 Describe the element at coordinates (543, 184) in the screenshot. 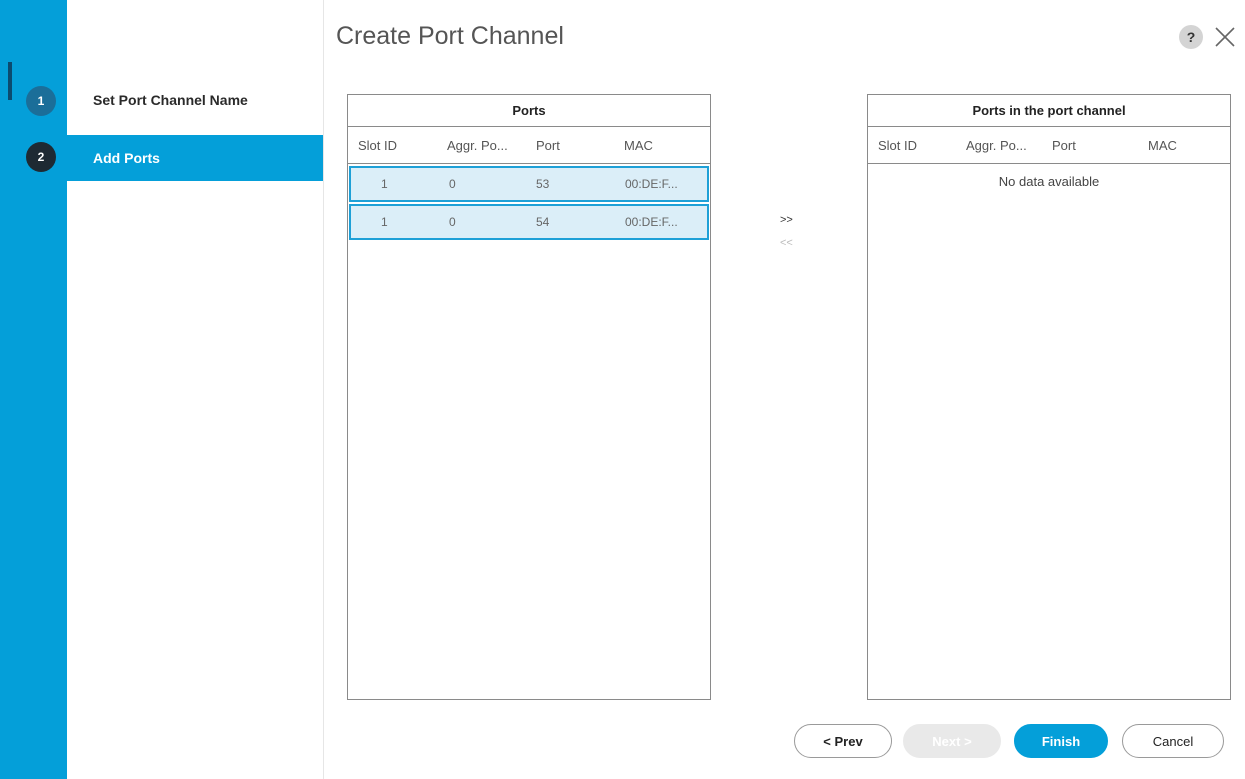

I see `cell-port: 53` at that location.